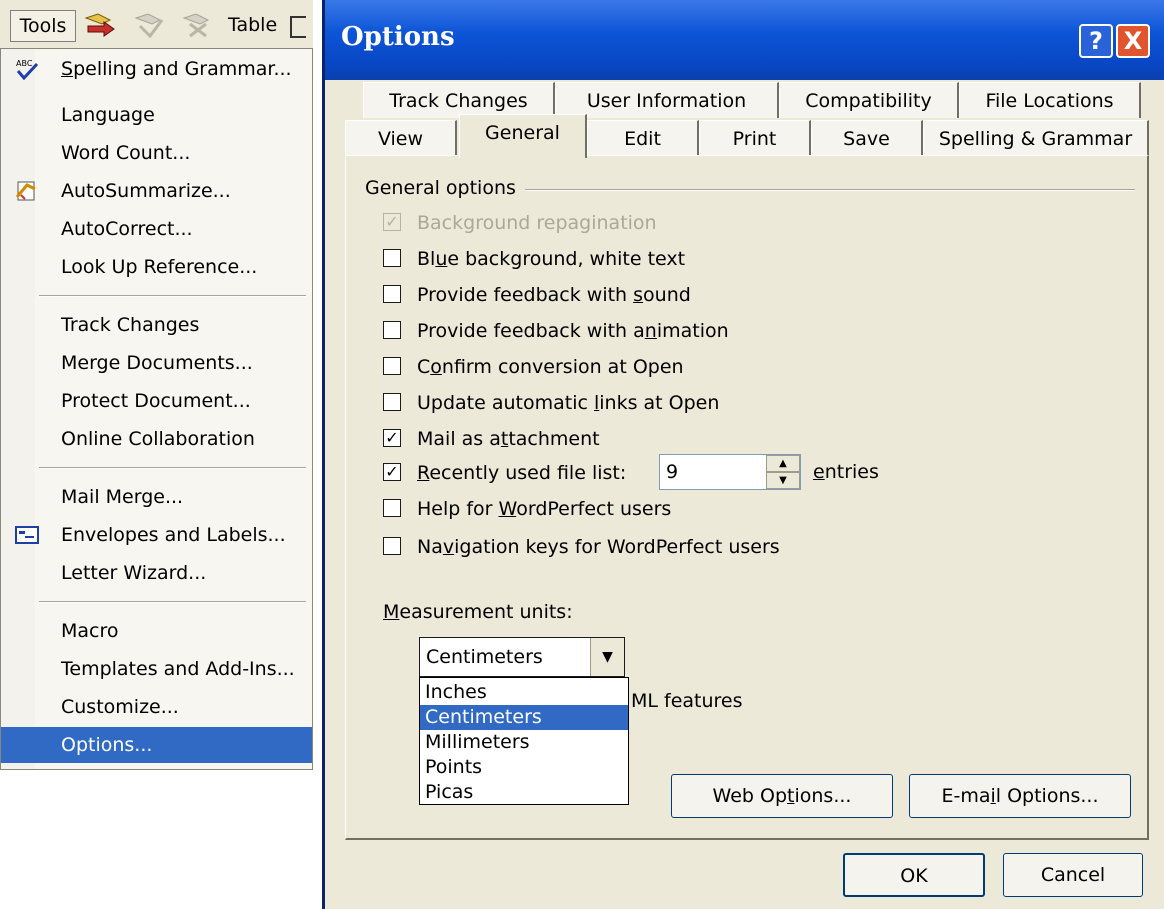 The width and height of the screenshot is (1164, 909). I want to click on reject-change-icon, so click(198, 25).